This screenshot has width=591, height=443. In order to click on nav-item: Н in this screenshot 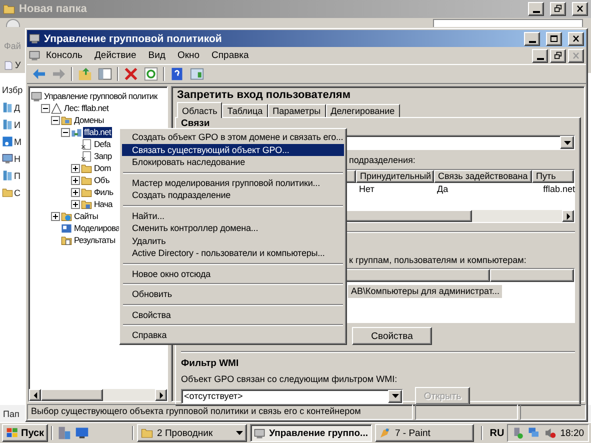, I will do `click(17, 159)`.